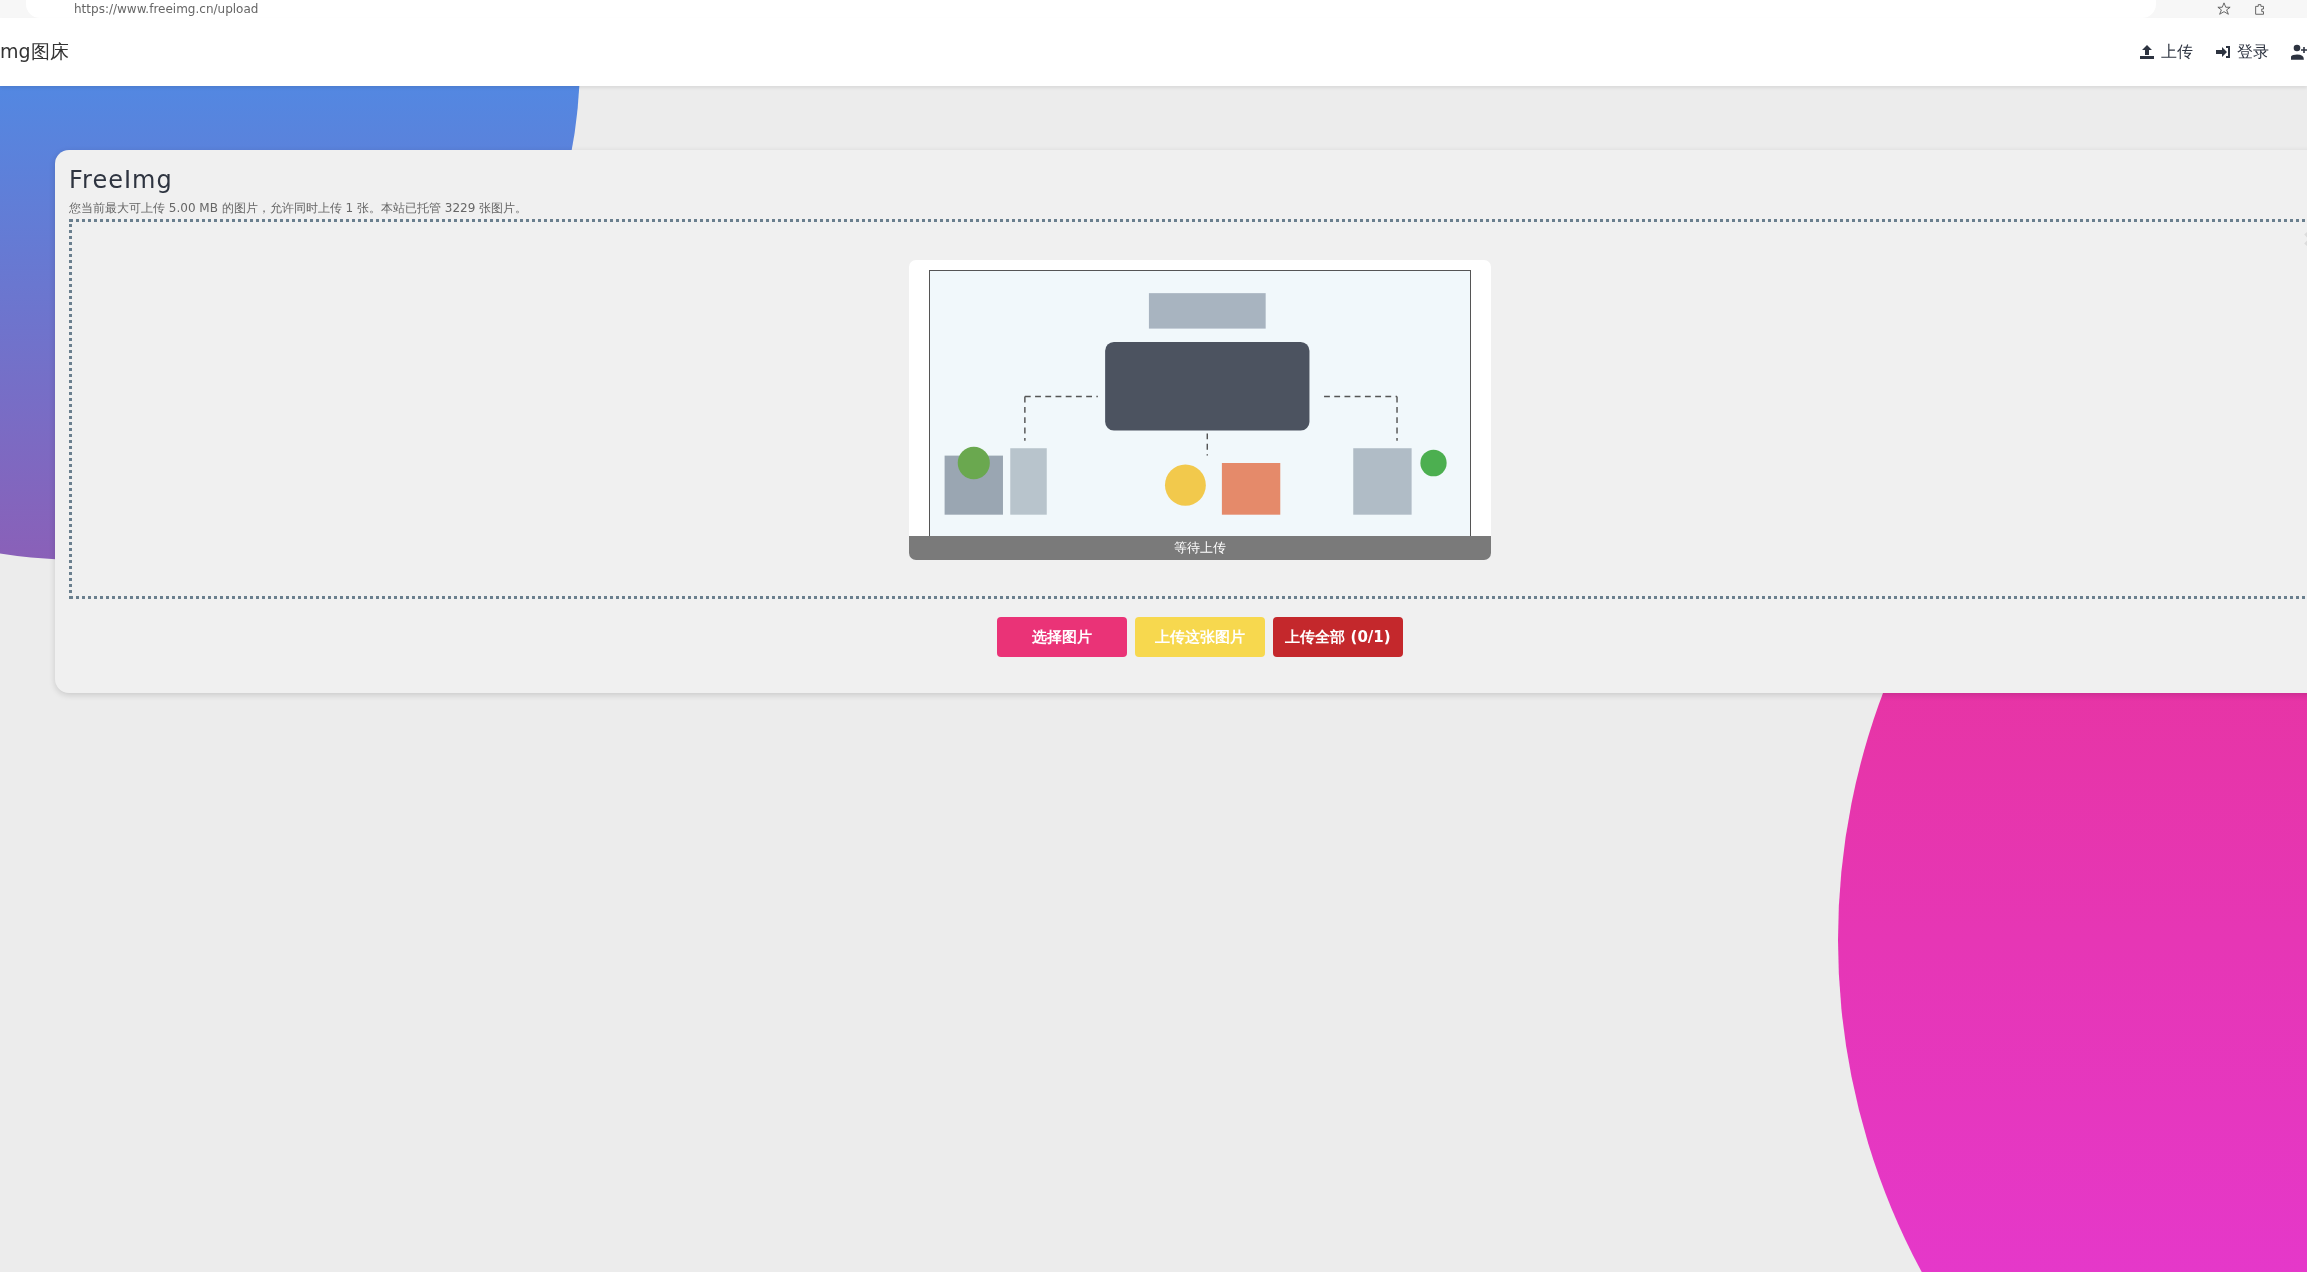 The height and width of the screenshot is (1272, 2307). I want to click on nav-link: 登录, so click(2242, 52).